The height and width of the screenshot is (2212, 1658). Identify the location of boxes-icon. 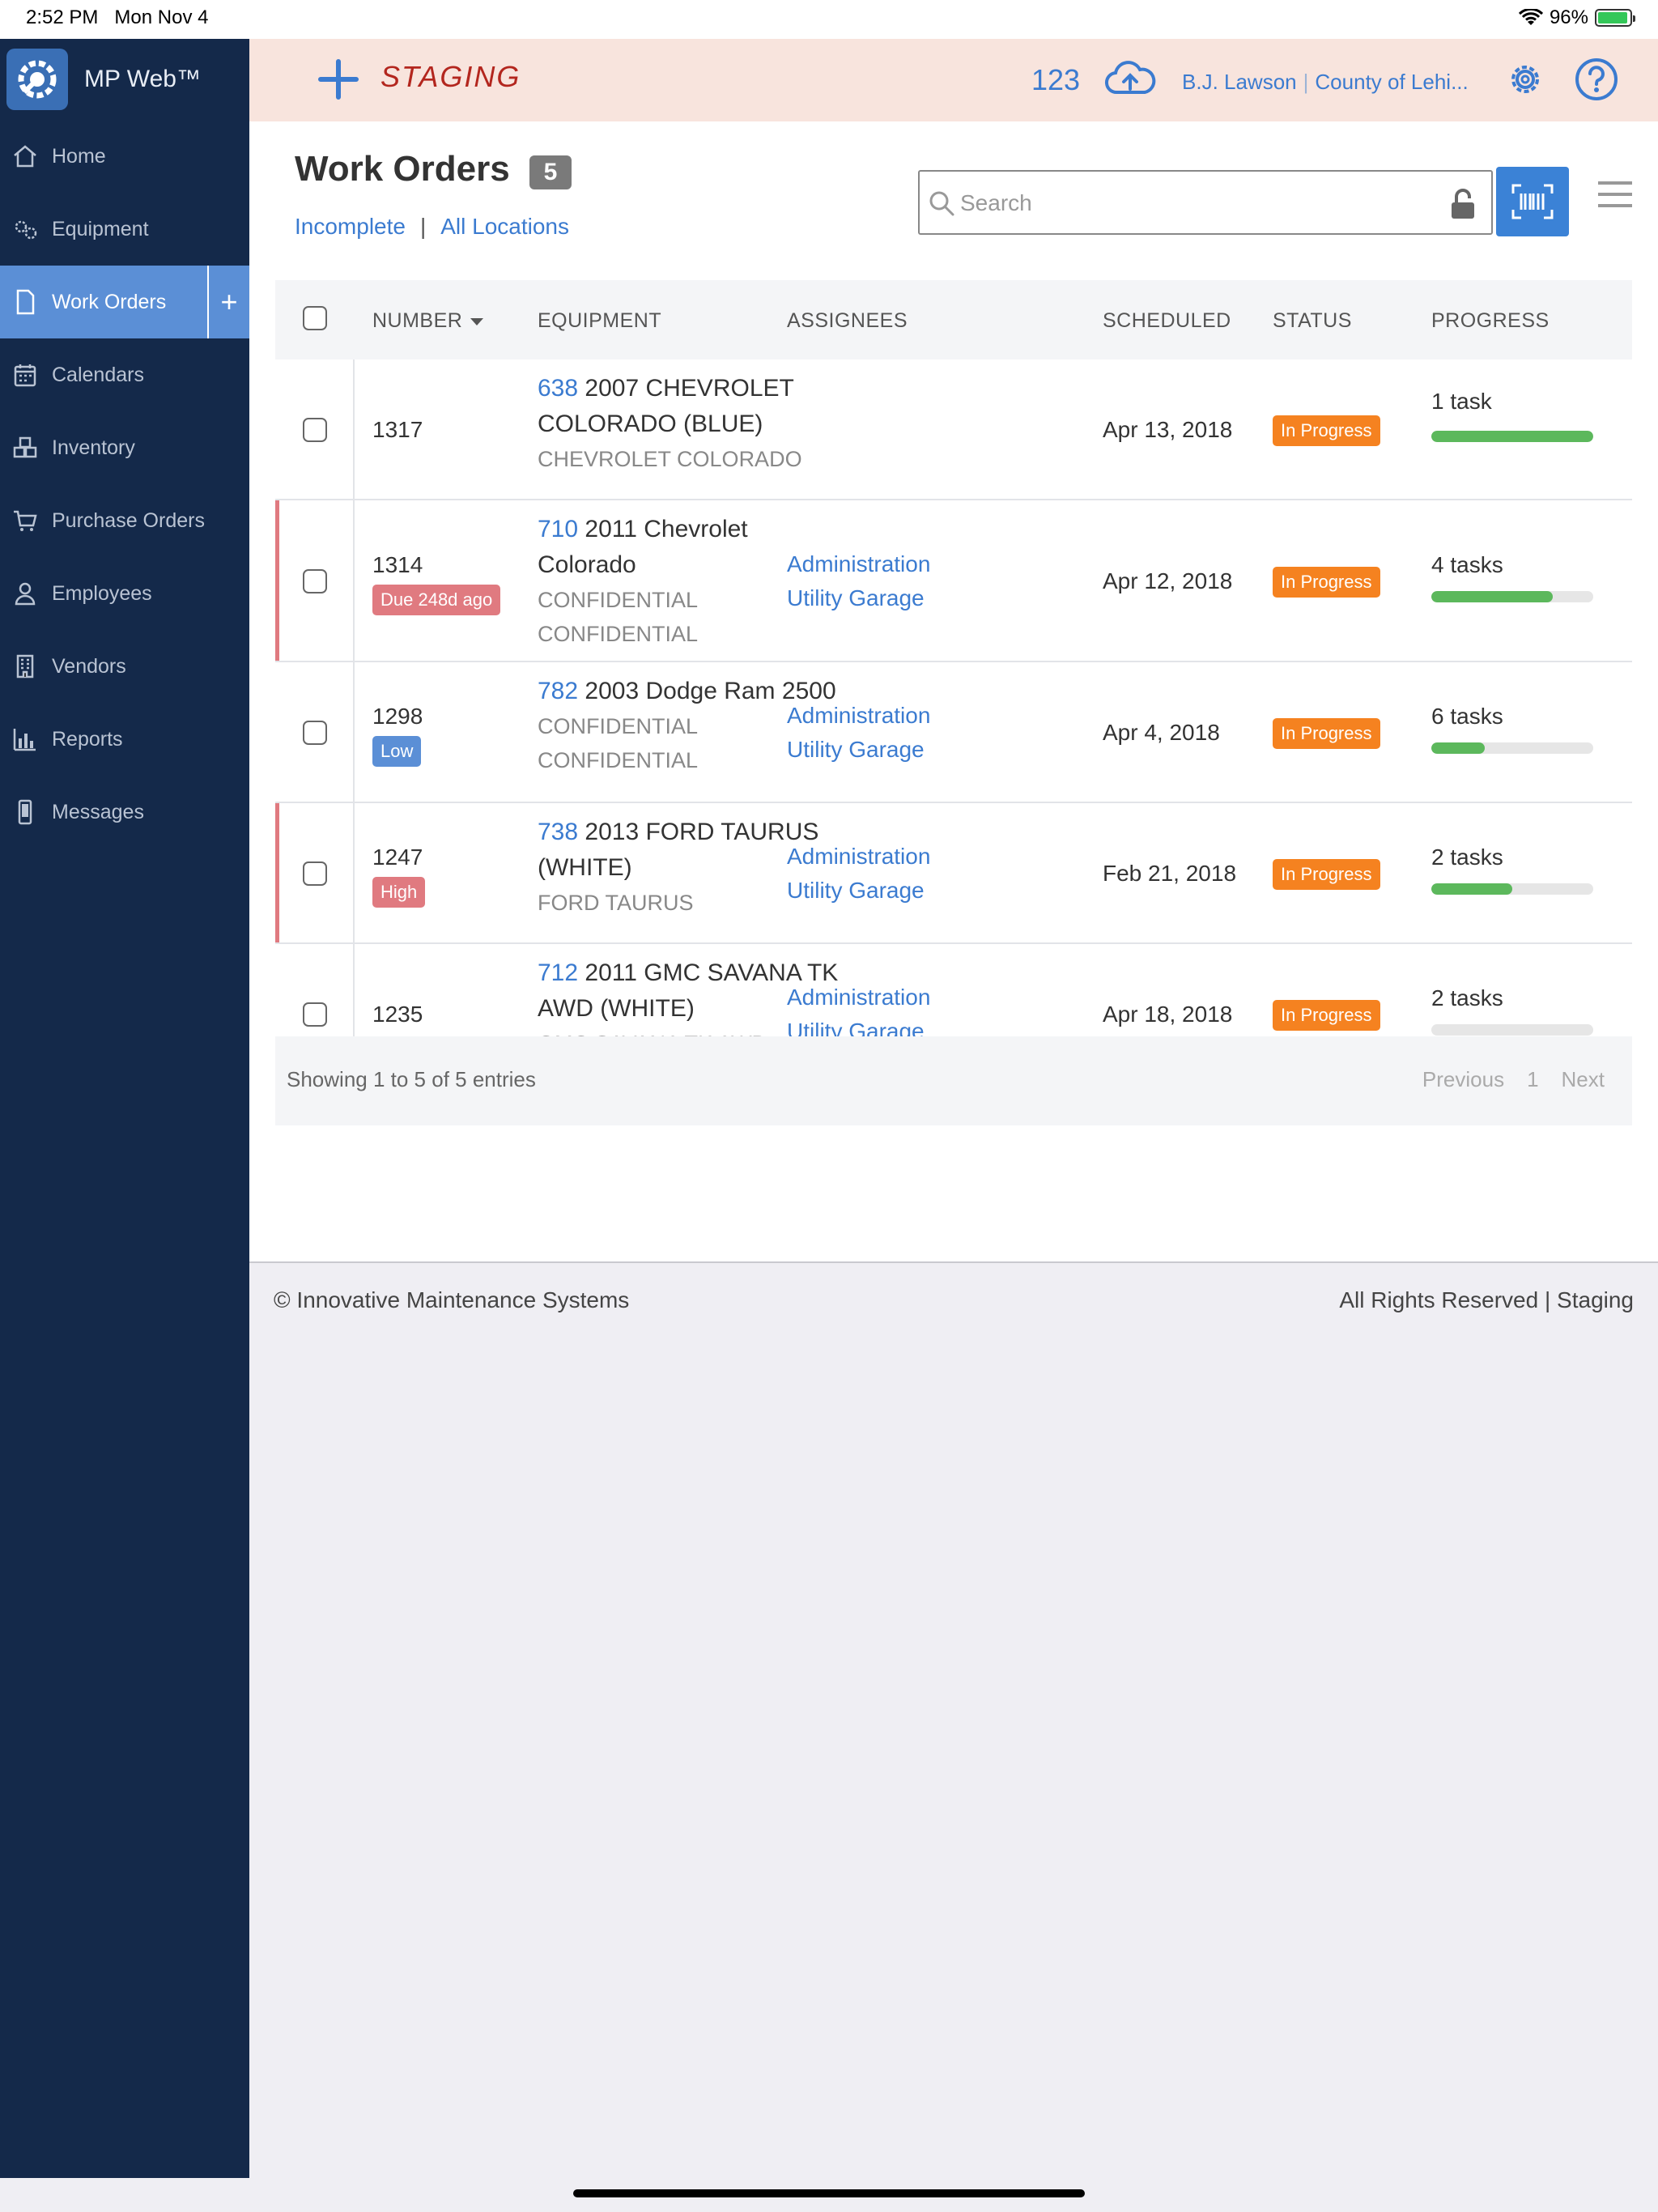
(25, 448).